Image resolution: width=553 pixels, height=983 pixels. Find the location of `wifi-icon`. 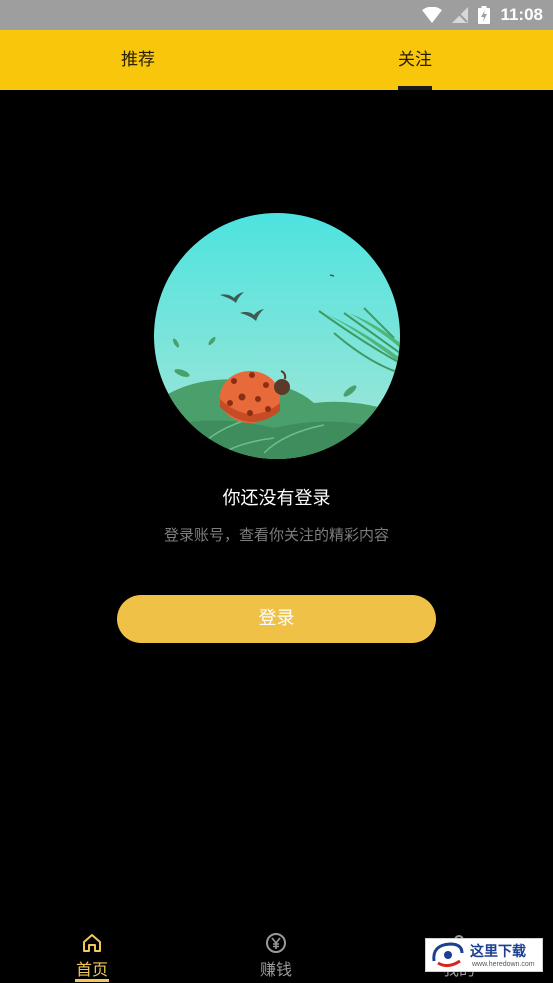

wifi-icon is located at coordinates (432, 15).